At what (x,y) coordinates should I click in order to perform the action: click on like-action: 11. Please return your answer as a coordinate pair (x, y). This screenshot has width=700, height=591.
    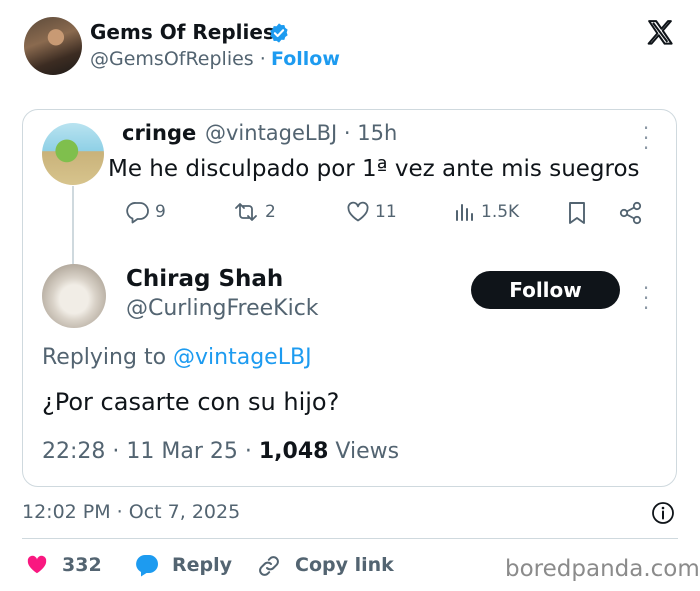
    Looking at the image, I should click on (371, 212).